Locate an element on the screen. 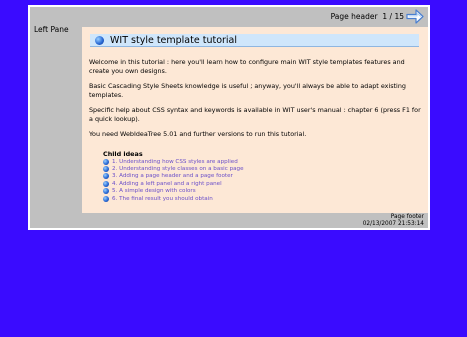 The width and height of the screenshot is (467, 337). child-ideas-title: Child ideas is located at coordinates (123, 154).